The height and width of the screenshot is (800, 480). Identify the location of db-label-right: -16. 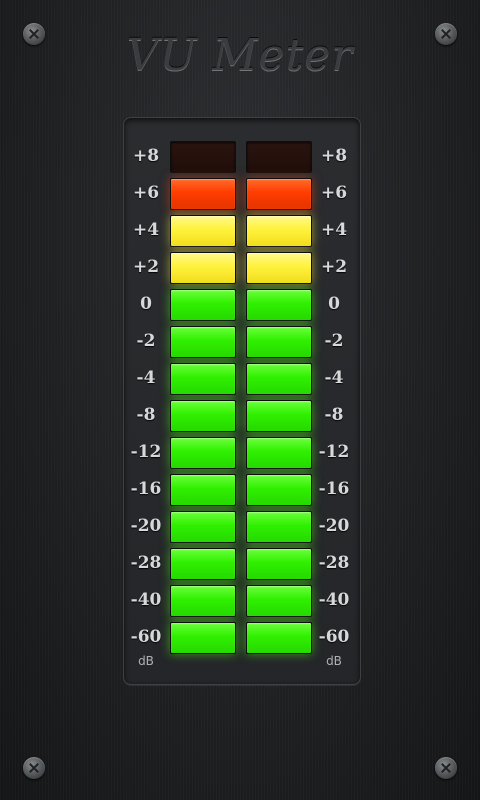
(334, 489).